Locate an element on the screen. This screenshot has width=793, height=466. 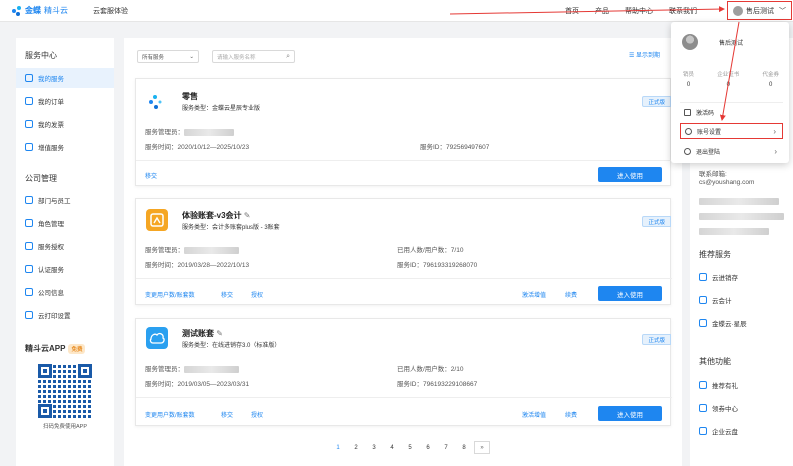
sidebar-item-departments: 部门与员工 is located at coordinates (65, 200).